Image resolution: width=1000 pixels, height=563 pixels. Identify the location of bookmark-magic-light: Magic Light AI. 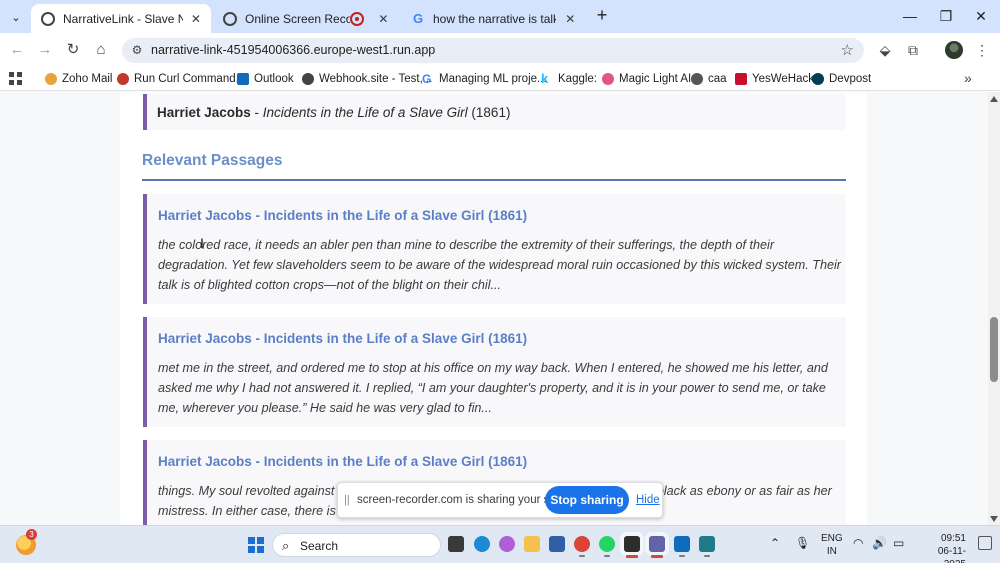
(646, 79).